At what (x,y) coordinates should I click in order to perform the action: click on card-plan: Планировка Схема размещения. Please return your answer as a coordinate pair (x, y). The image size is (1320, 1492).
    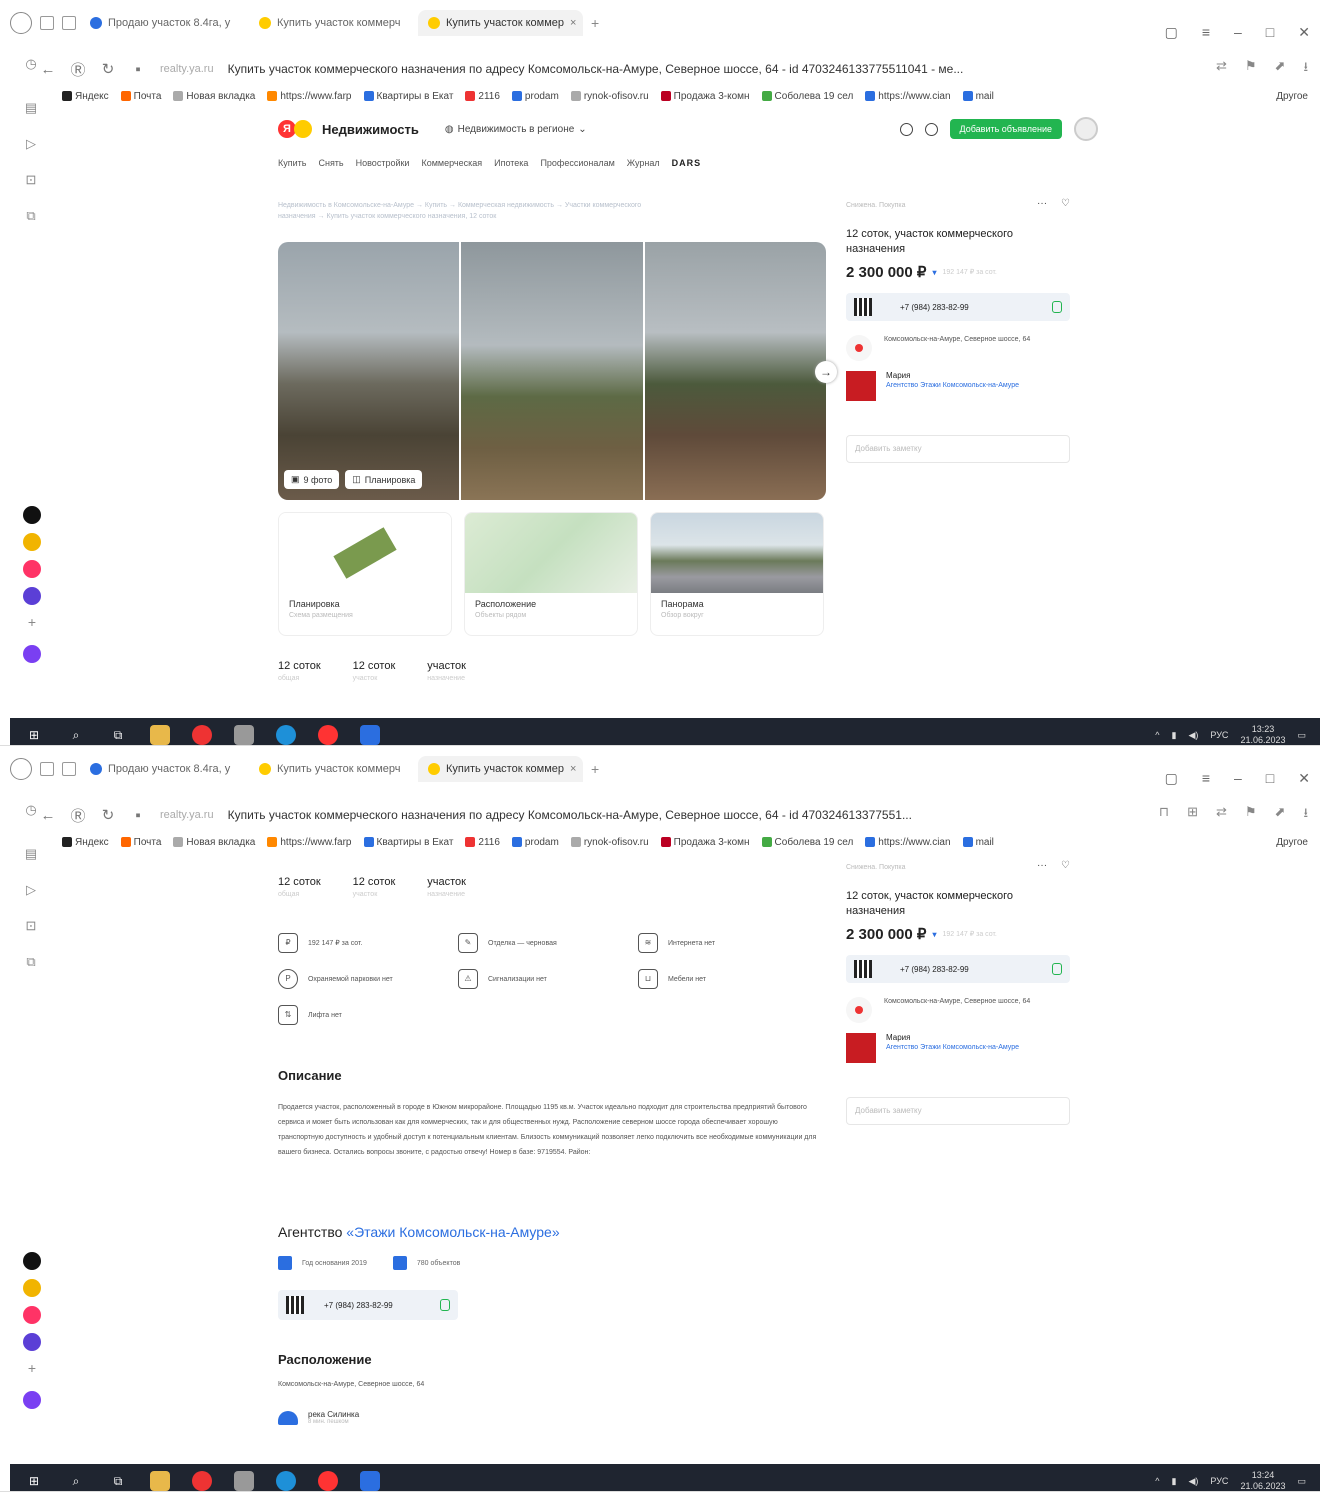
    Looking at the image, I should click on (365, 574).